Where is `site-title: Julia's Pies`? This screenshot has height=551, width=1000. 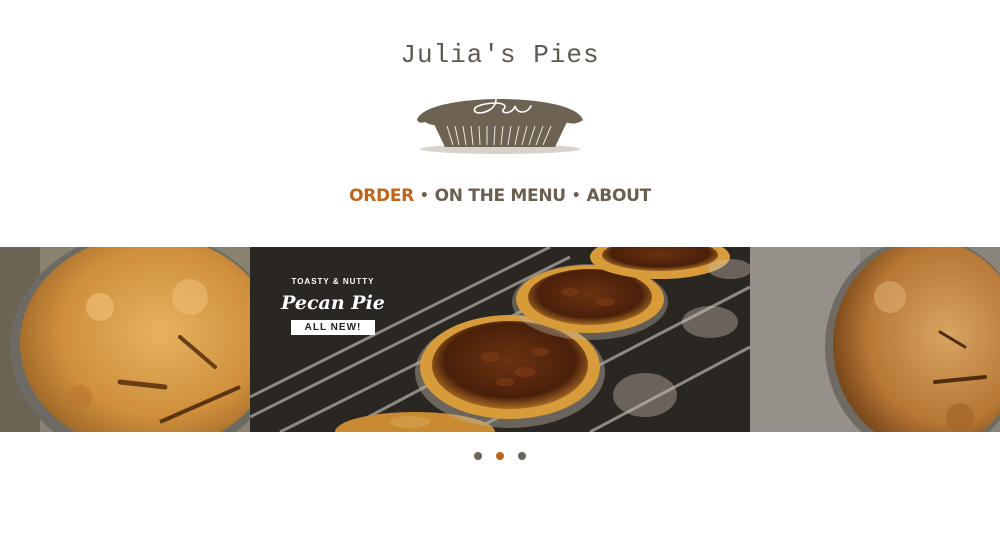
site-title: Julia's Pies is located at coordinates (500, 55).